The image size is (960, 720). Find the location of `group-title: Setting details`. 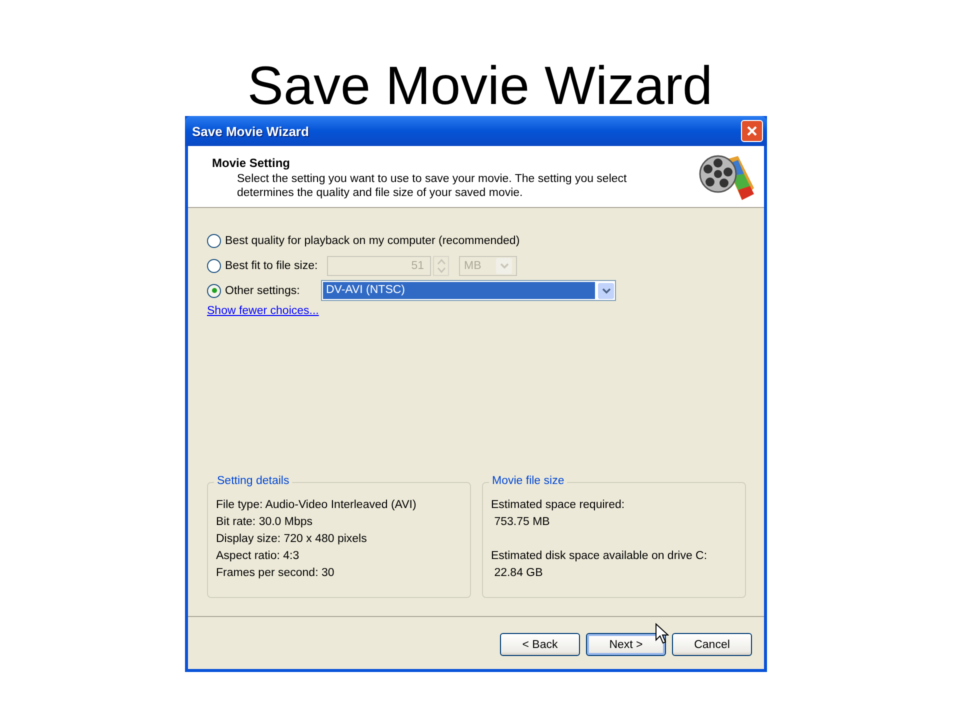

group-title: Setting details is located at coordinates (253, 481).